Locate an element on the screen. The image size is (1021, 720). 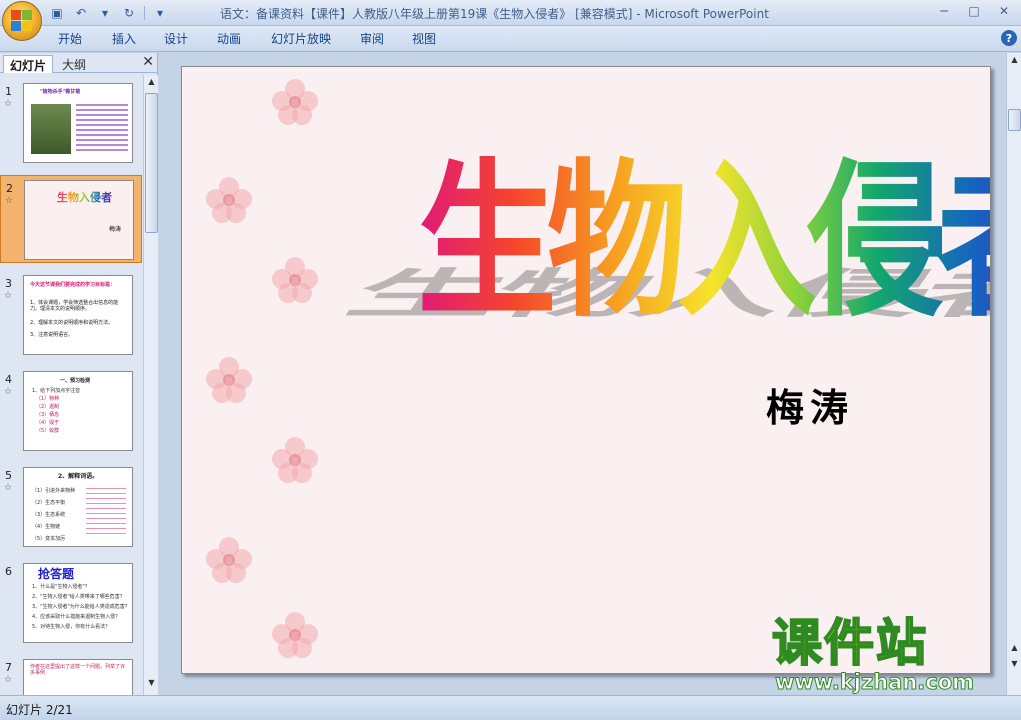
thumbnail-number: 4 is located at coordinates (8, 379).